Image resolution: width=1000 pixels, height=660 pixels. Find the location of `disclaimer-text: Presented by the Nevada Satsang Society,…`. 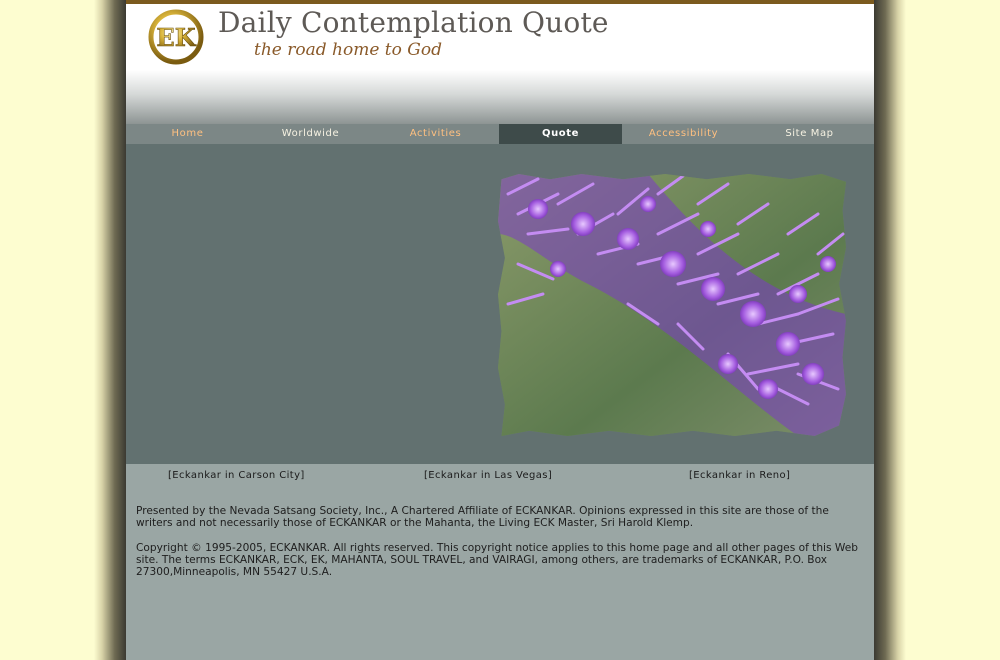

disclaimer-text: Presented by the Nevada Satsang Society,… is located at coordinates (482, 517).